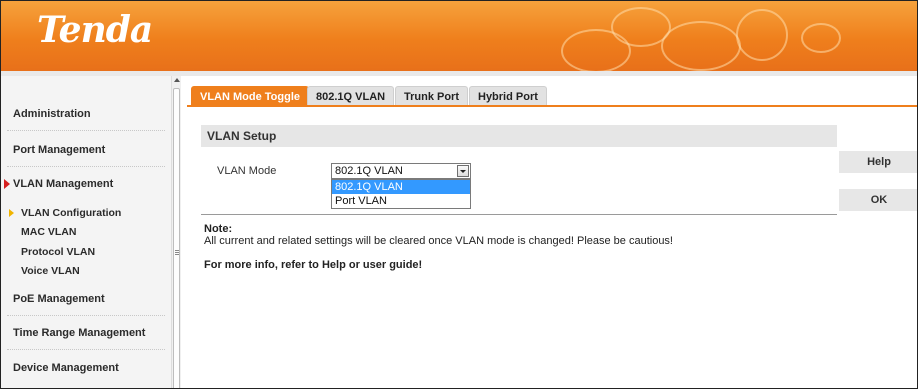  What do you see at coordinates (463, 171) in the screenshot?
I see `chevron-down-icon` at bounding box center [463, 171].